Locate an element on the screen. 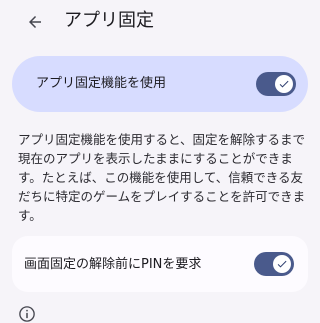 The width and height of the screenshot is (320, 323). info-icon is located at coordinates (27, 314).